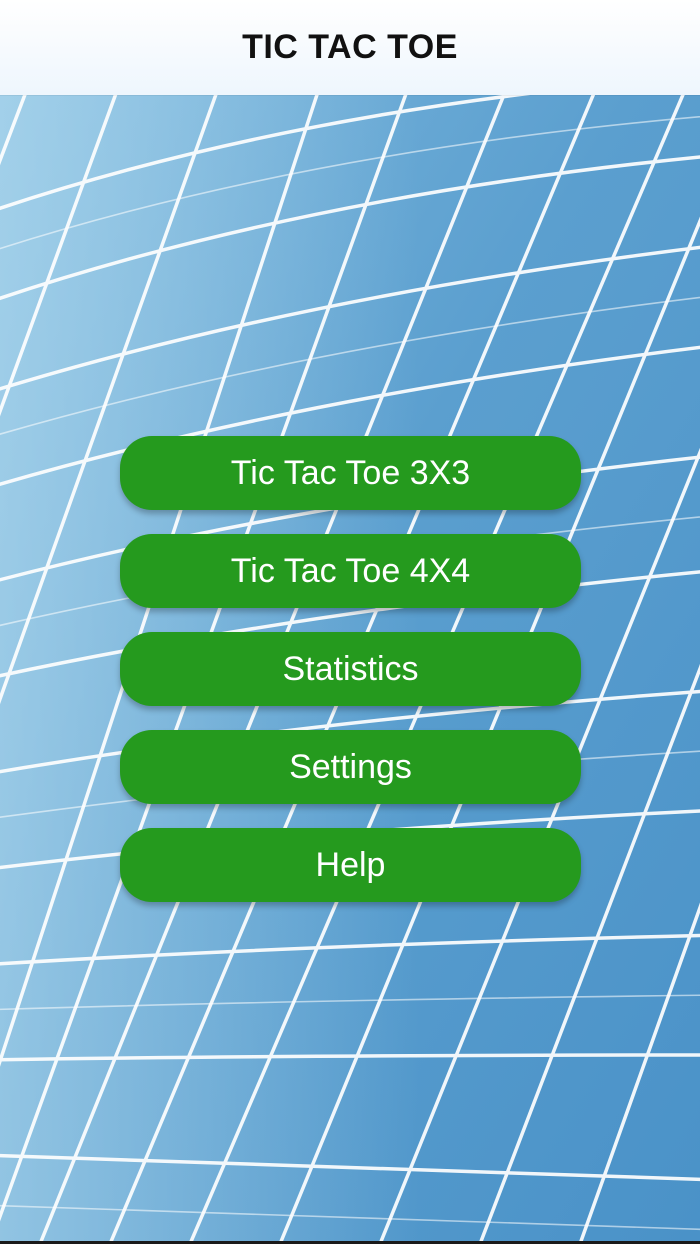  Describe the element at coordinates (350, 669) in the screenshot. I see `statistics-button: Statistics` at that location.